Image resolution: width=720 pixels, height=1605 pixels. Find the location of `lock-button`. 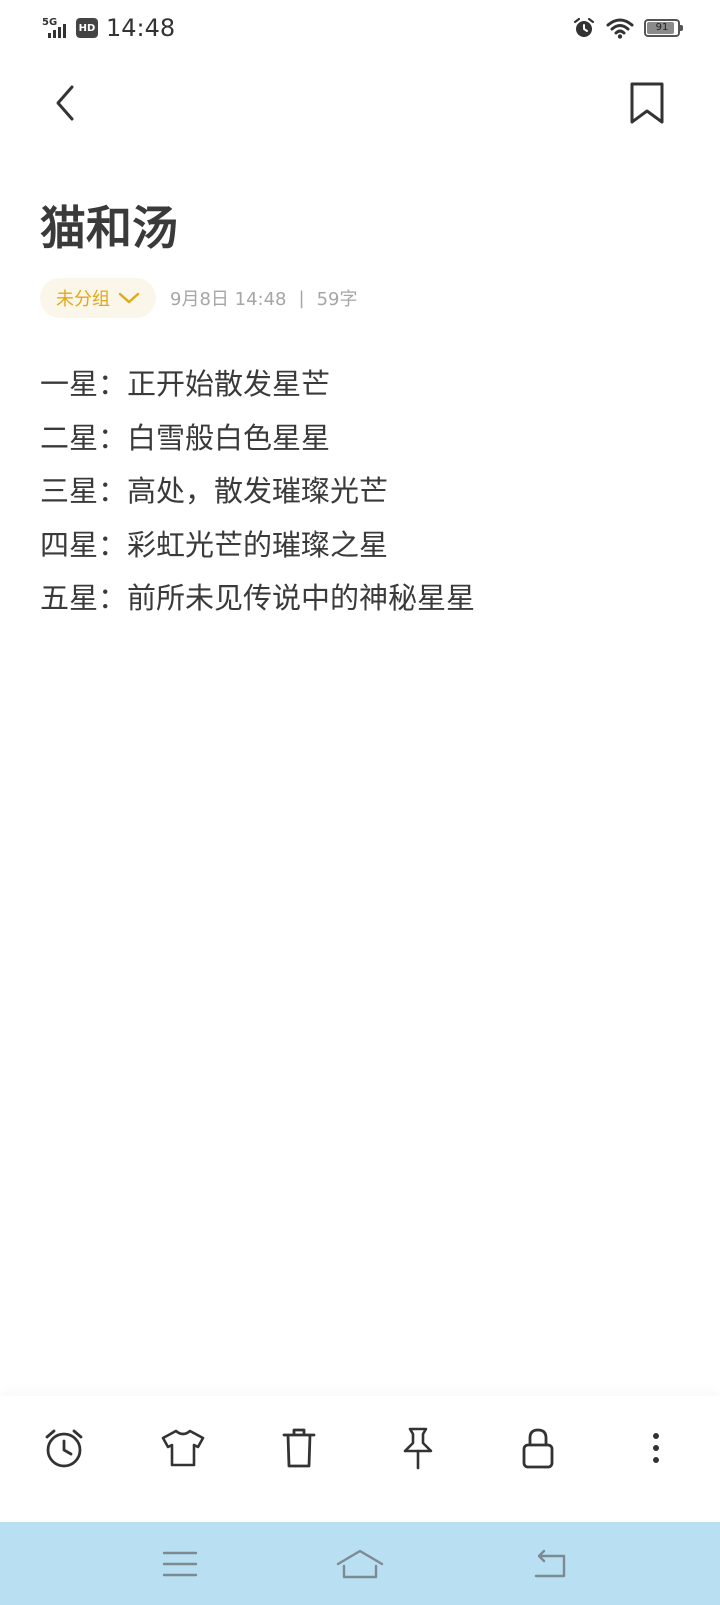

lock-button is located at coordinates (538, 1448).